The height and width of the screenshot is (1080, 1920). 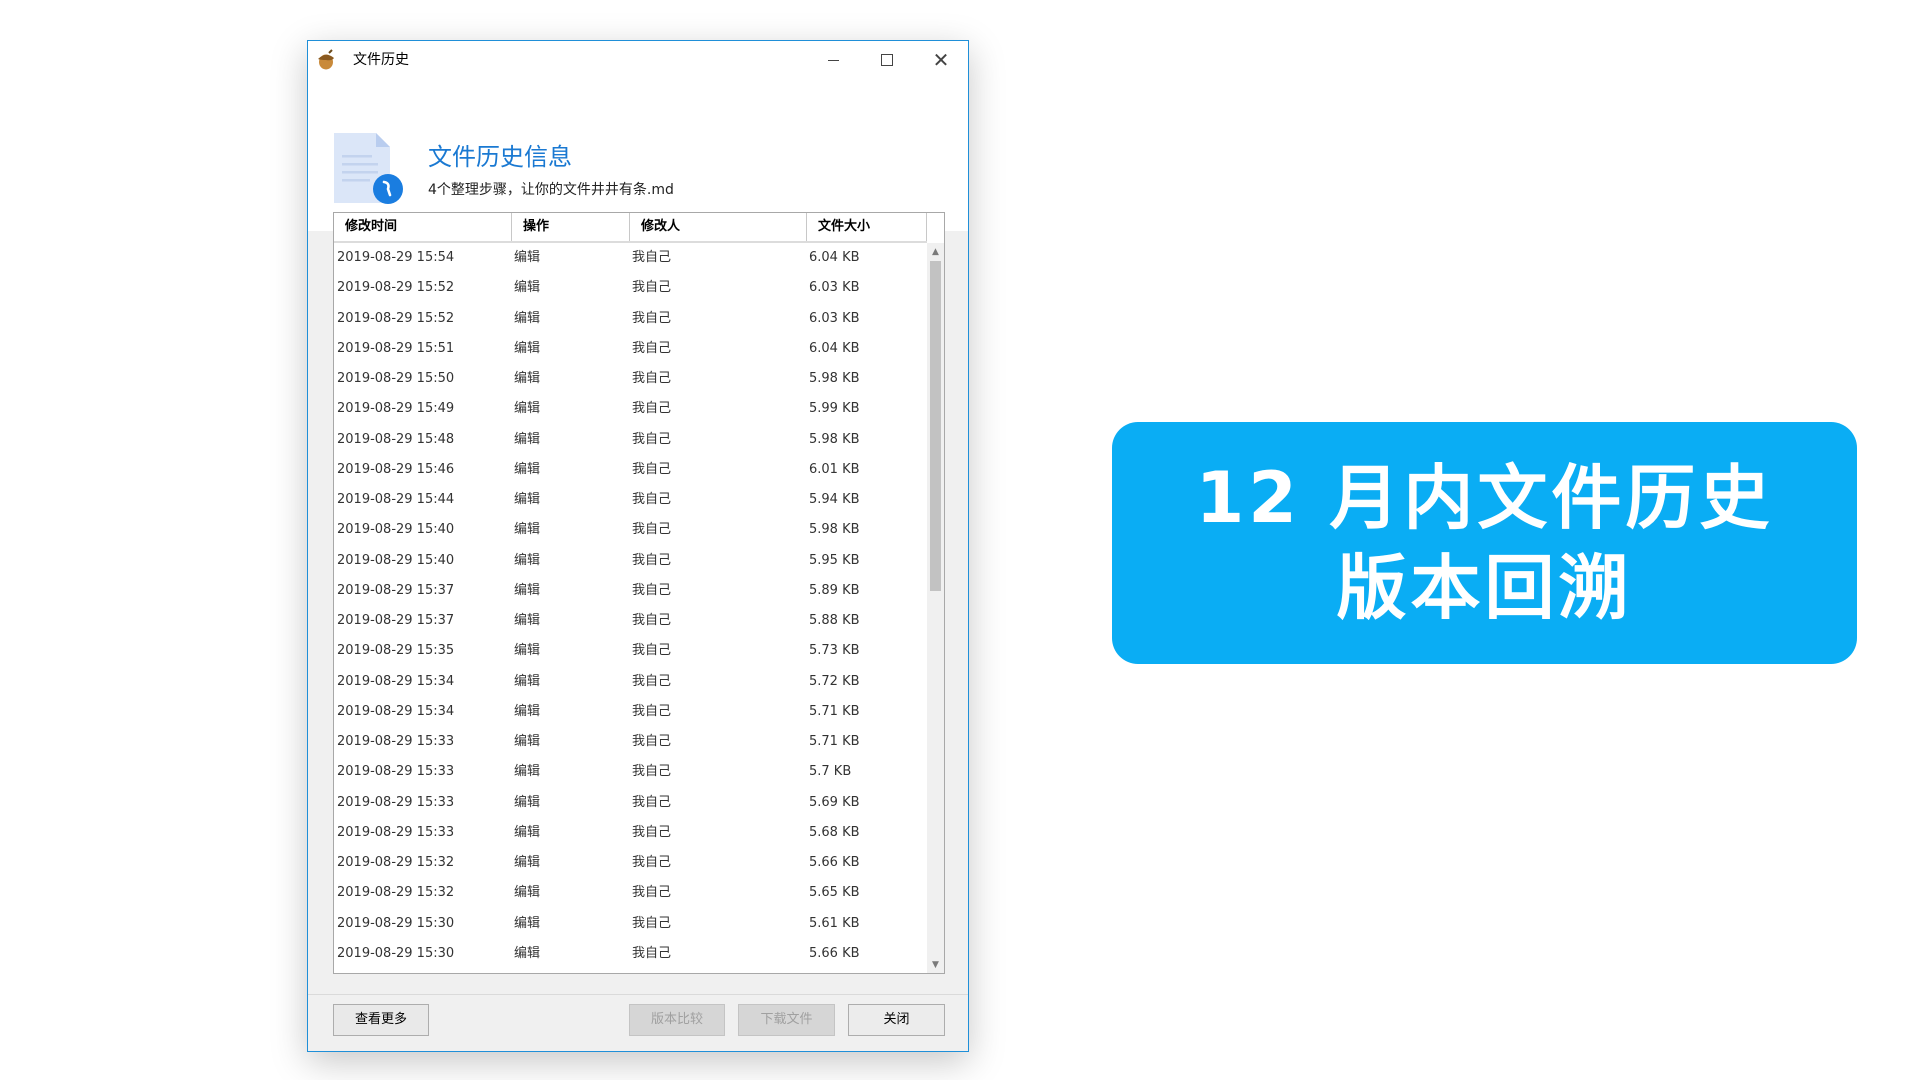 I want to click on footer-divider, so click(x=638, y=994).